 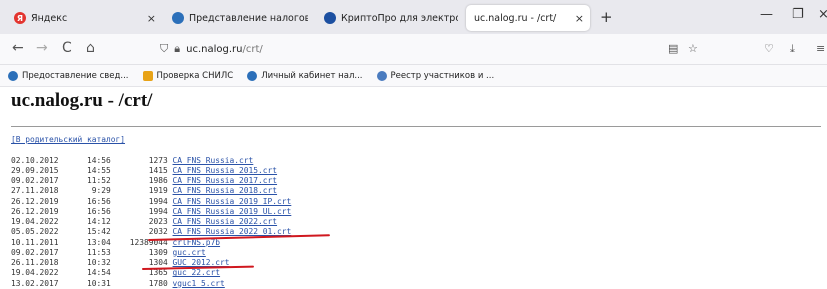 What do you see at coordinates (792, 49) in the screenshot?
I see `downloads-icon: ⤓` at bounding box center [792, 49].